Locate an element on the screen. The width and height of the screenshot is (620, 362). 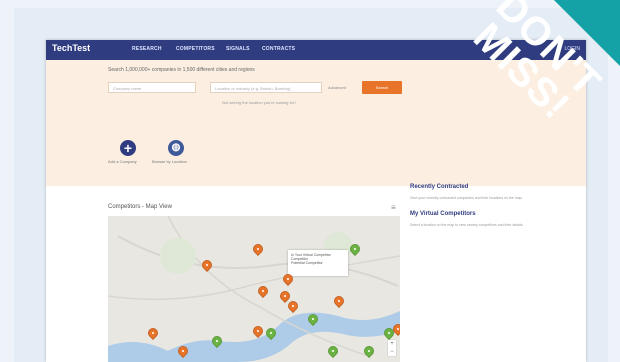
company-name-input: Company name is located at coordinates (152, 87).